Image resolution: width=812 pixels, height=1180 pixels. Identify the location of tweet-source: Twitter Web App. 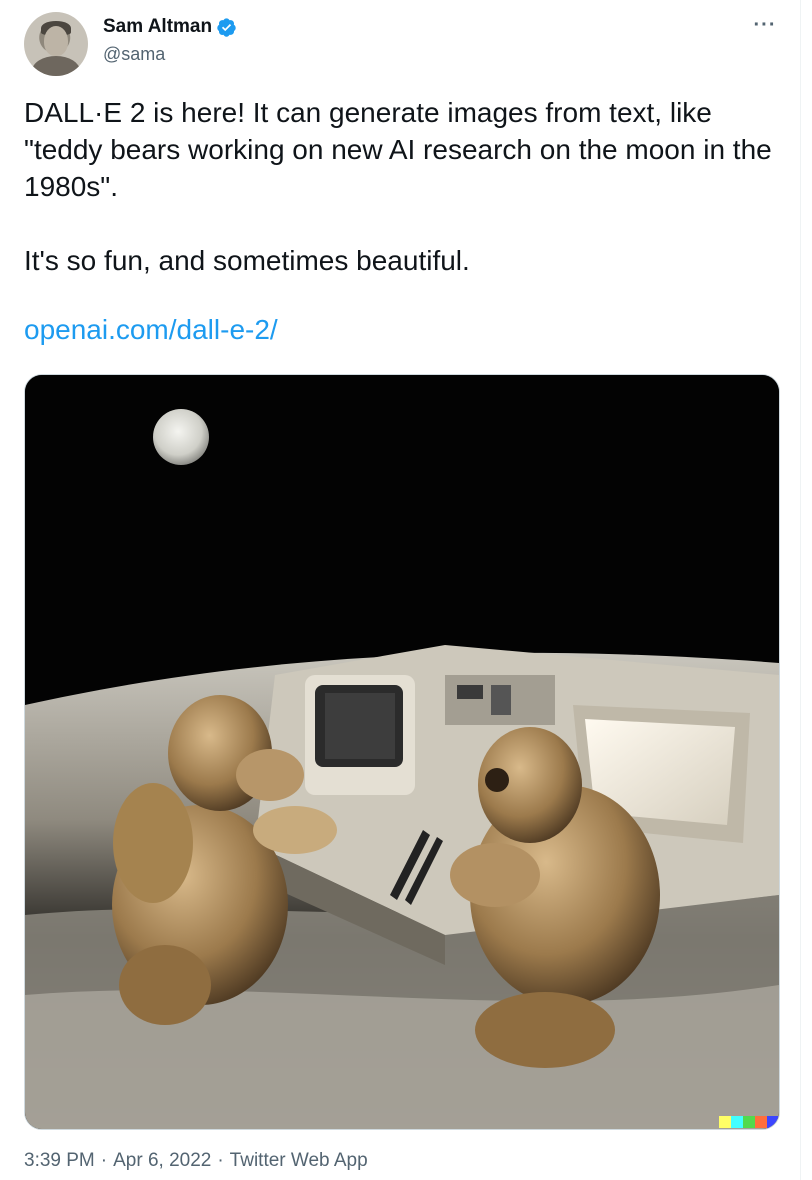
(299, 1161).